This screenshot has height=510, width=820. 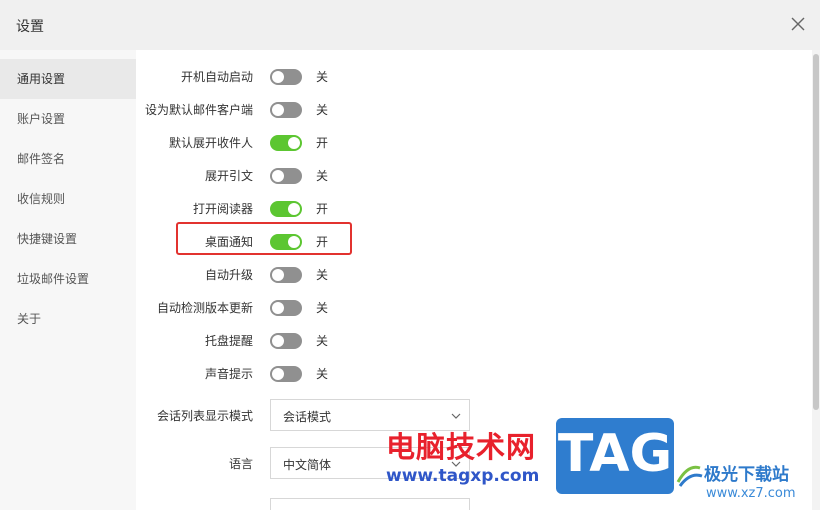 What do you see at coordinates (228, 341) in the screenshot?
I see `setting-label: 托盘提醒` at bounding box center [228, 341].